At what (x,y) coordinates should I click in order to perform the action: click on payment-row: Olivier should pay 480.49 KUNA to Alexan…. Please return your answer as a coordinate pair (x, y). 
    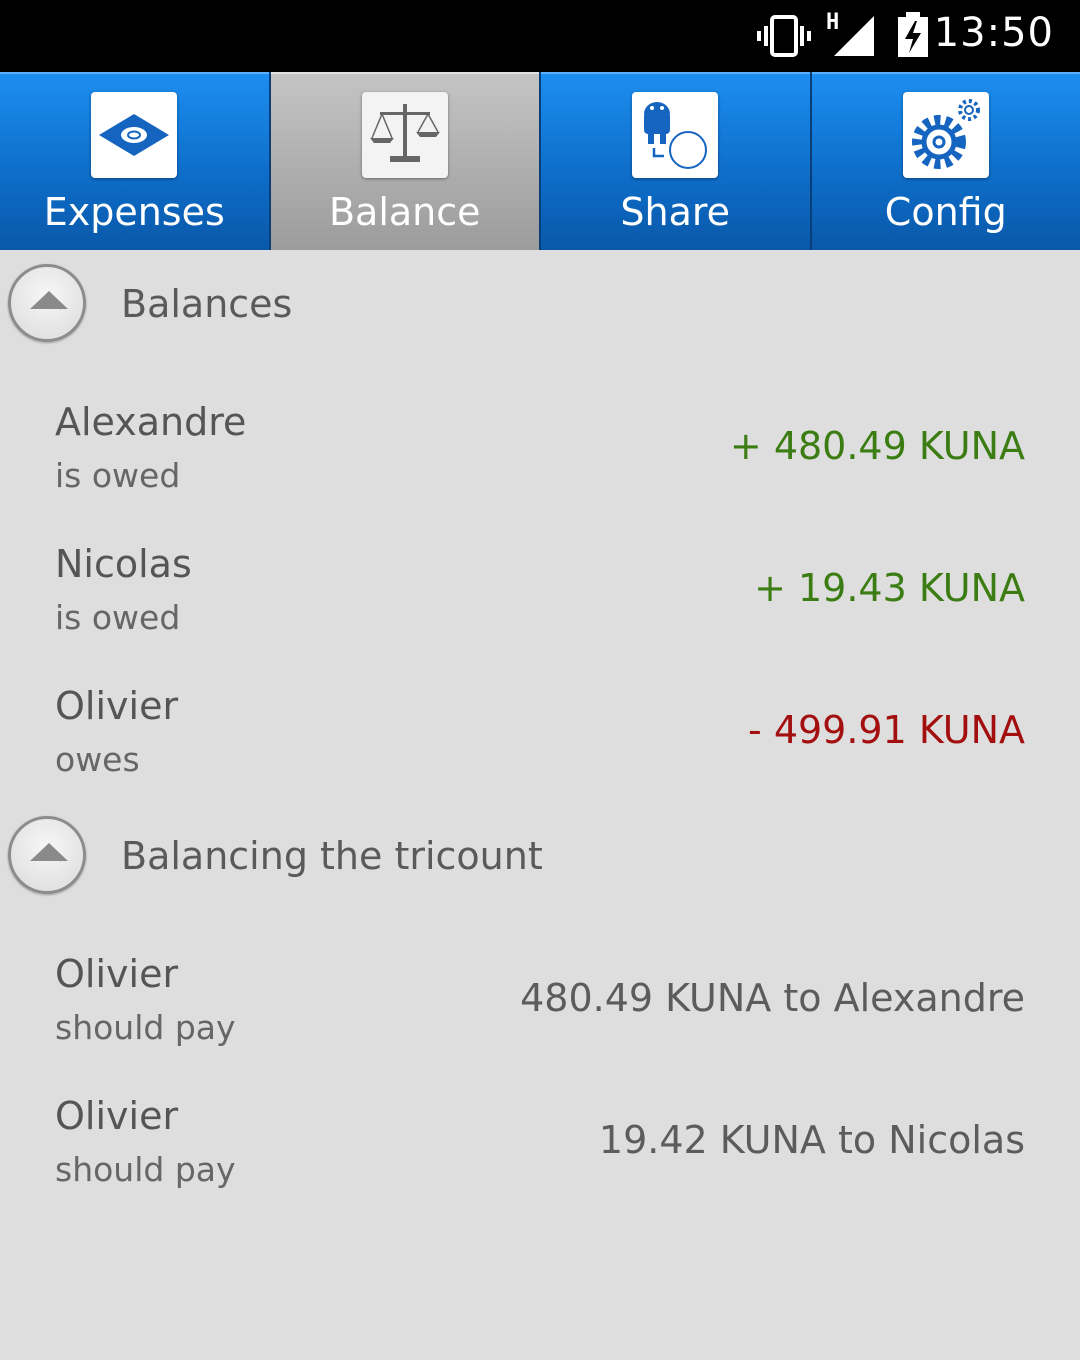
    Looking at the image, I should click on (540, 1023).